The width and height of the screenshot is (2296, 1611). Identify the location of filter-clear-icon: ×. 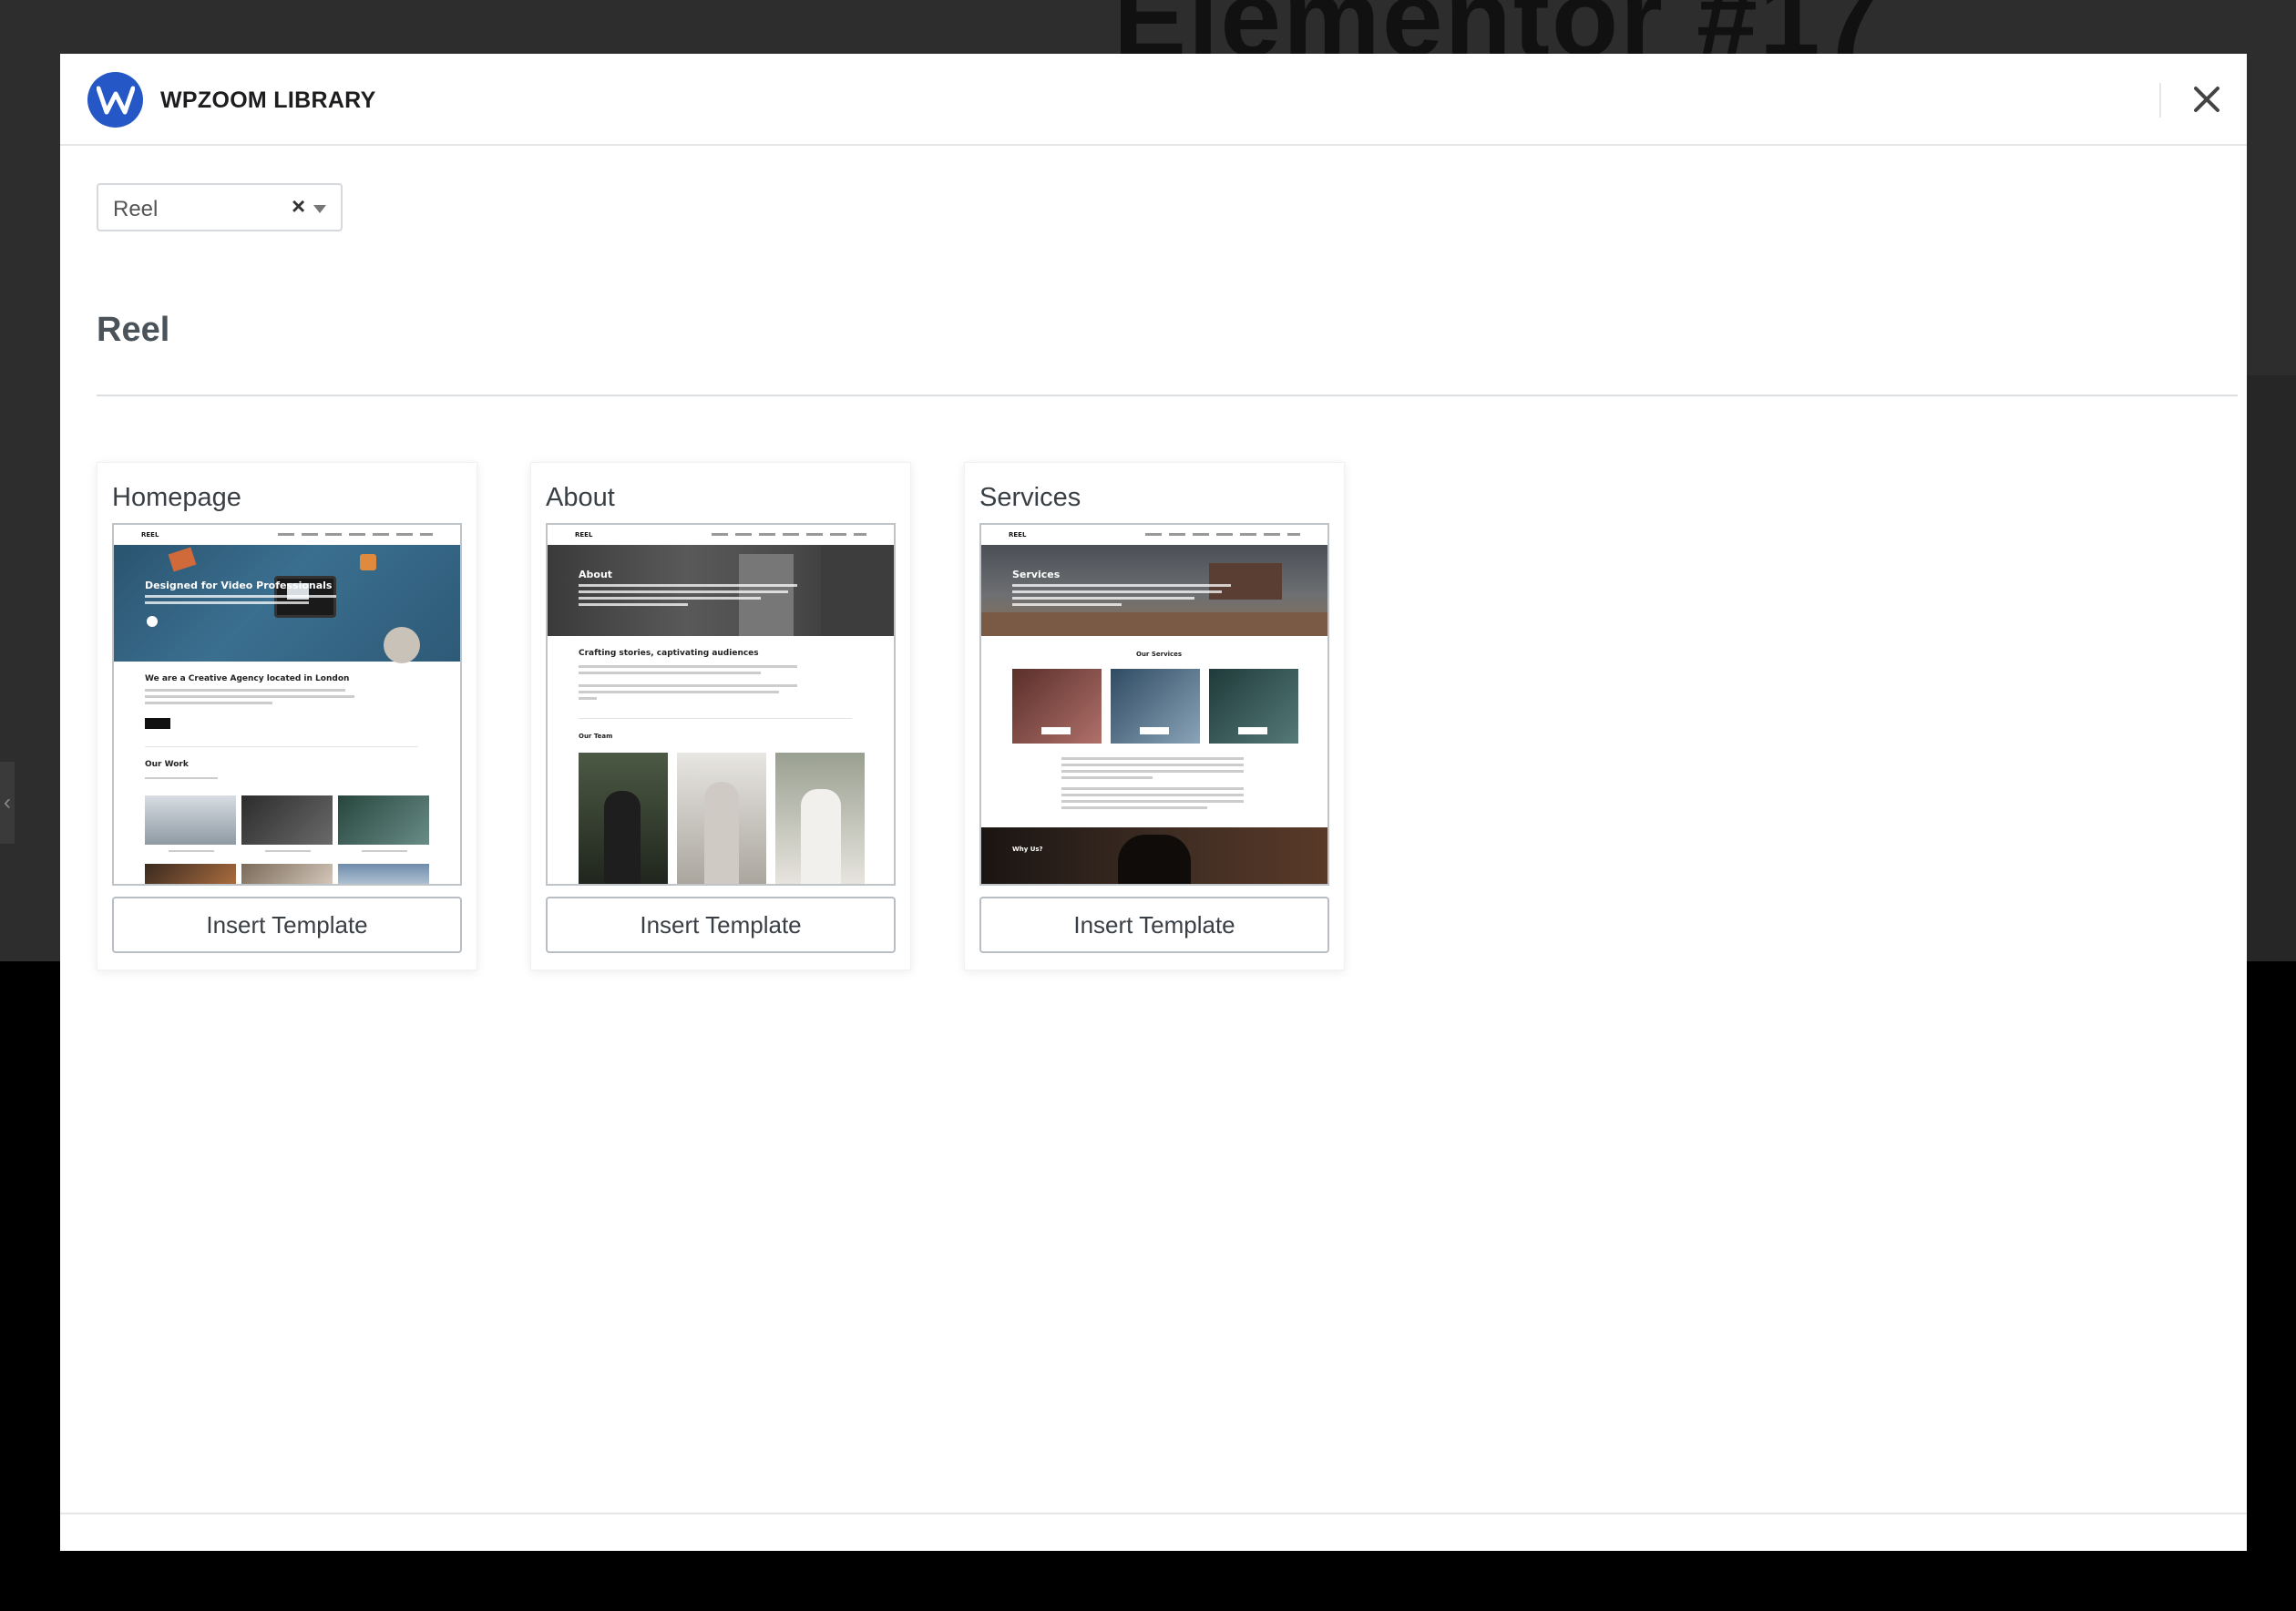
(298, 206).